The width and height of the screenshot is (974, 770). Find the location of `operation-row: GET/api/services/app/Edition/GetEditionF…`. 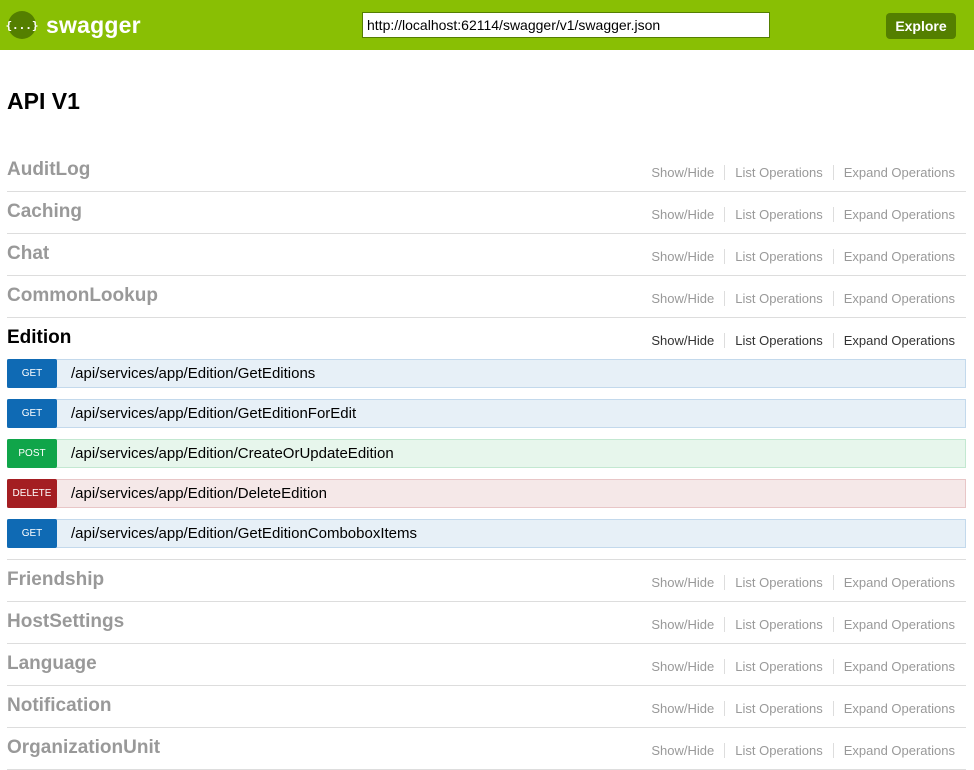

operation-row: GET/api/services/app/Edition/GetEditionF… is located at coordinates (486, 413).